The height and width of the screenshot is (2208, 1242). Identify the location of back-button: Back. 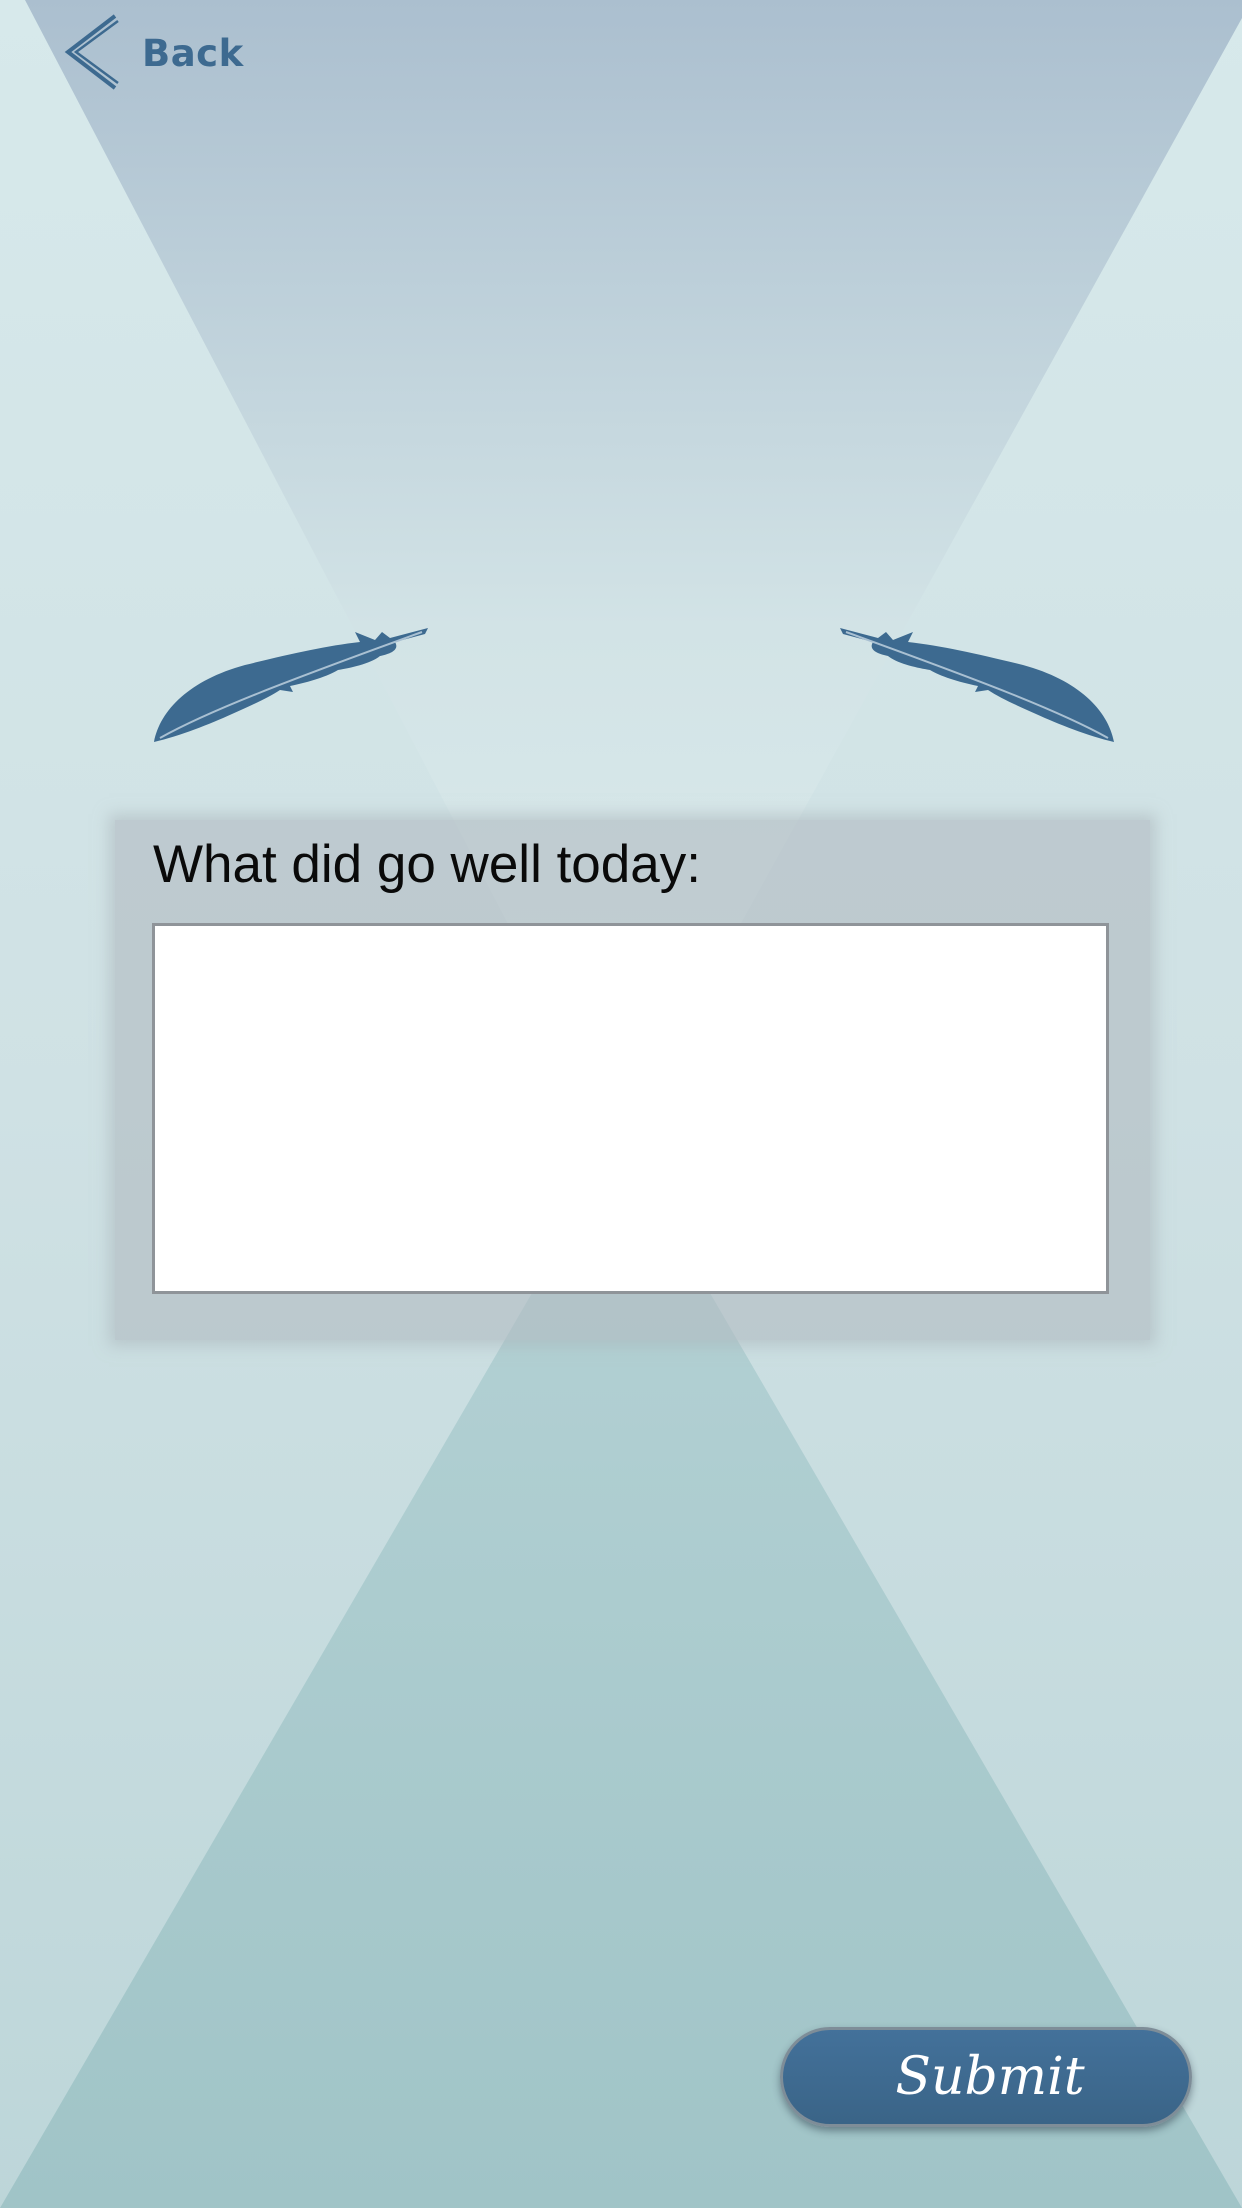
(152, 52).